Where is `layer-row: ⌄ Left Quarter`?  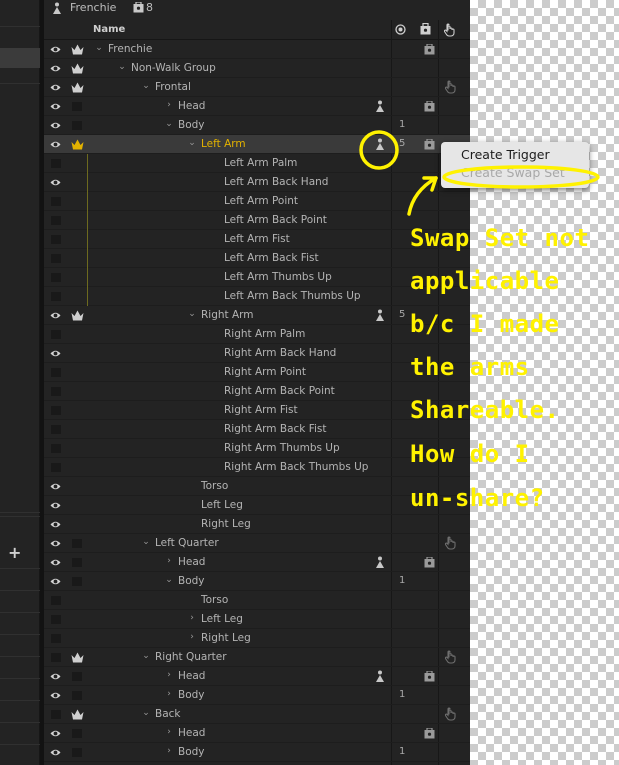
layer-row: ⌄ Left Quarter is located at coordinates (257, 543).